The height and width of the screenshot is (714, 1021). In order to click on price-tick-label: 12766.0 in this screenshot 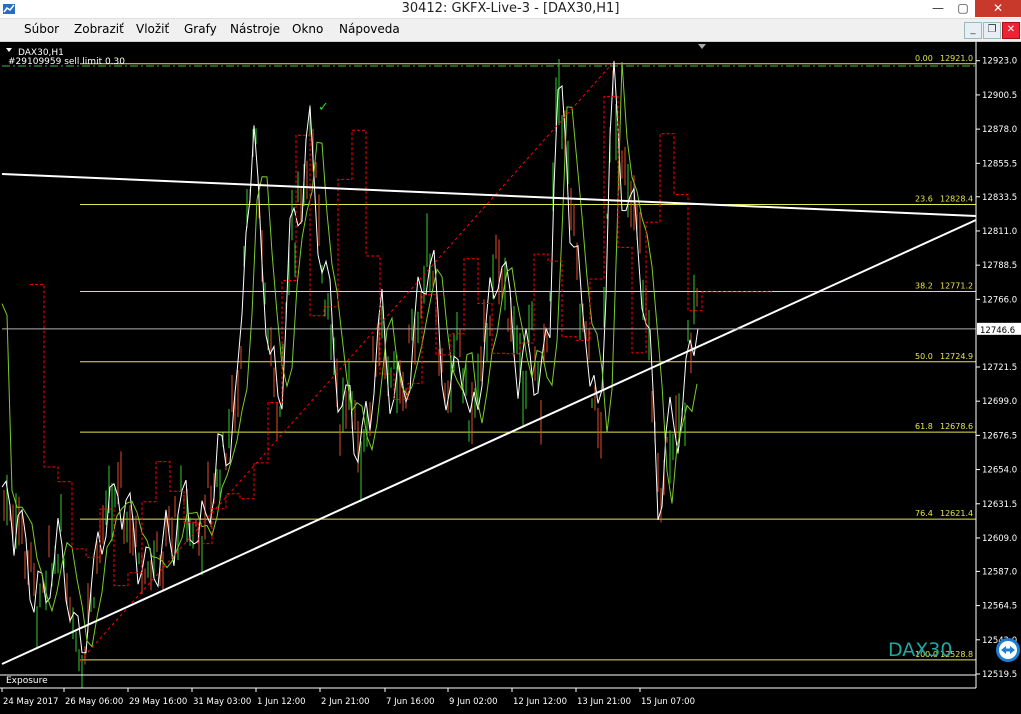, I will do `click(999, 300)`.